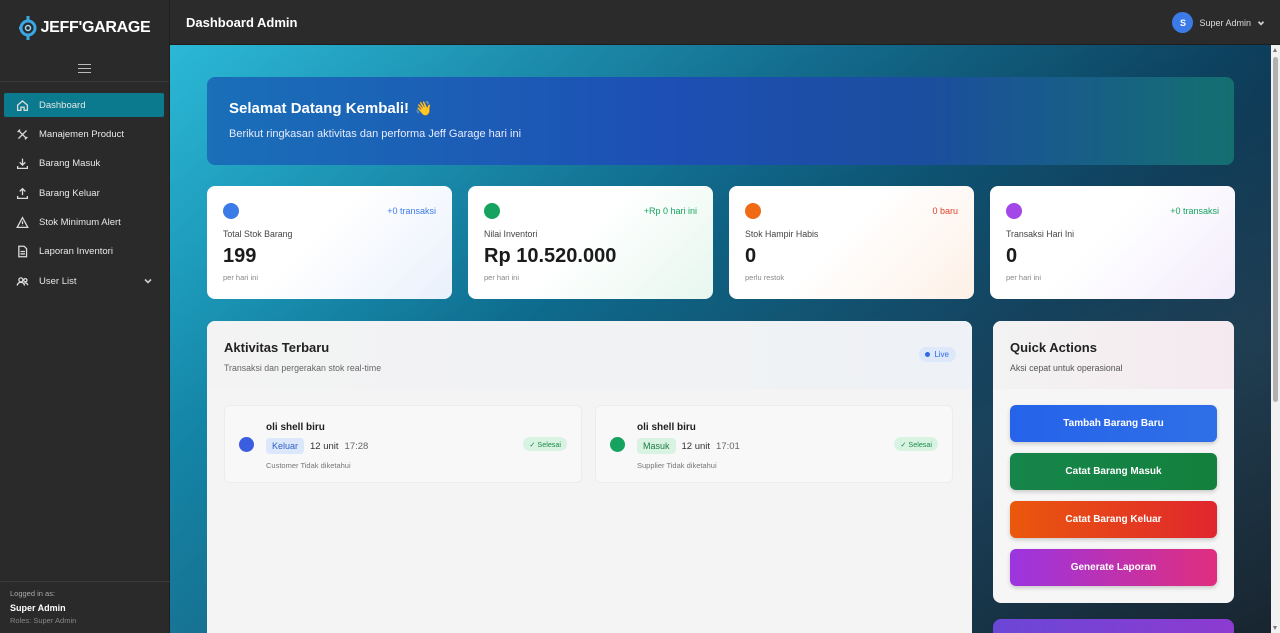 This screenshot has height=633, width=1280. I want to click on catat-barang-keluar-button: Catat Barang Keluar, so click(1113, 519).